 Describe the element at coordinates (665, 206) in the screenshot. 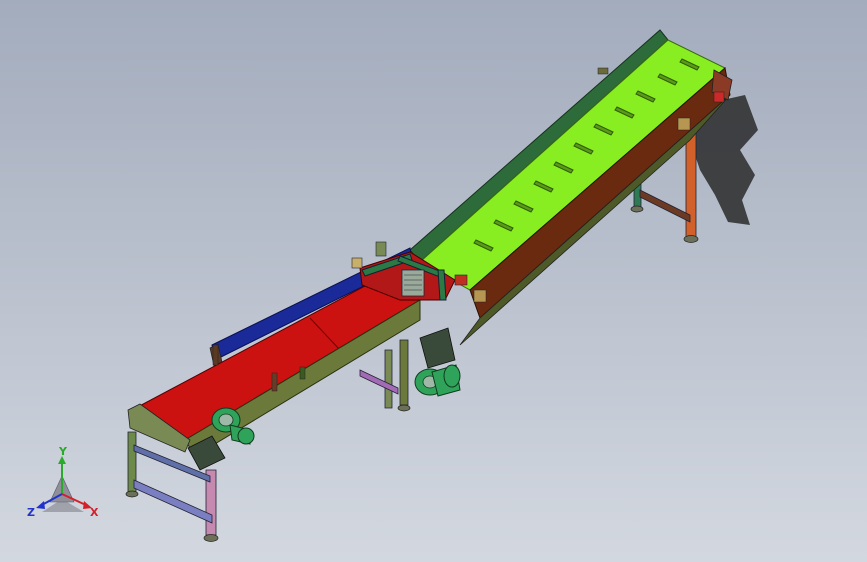

I see `rear-crossbar` at that location.